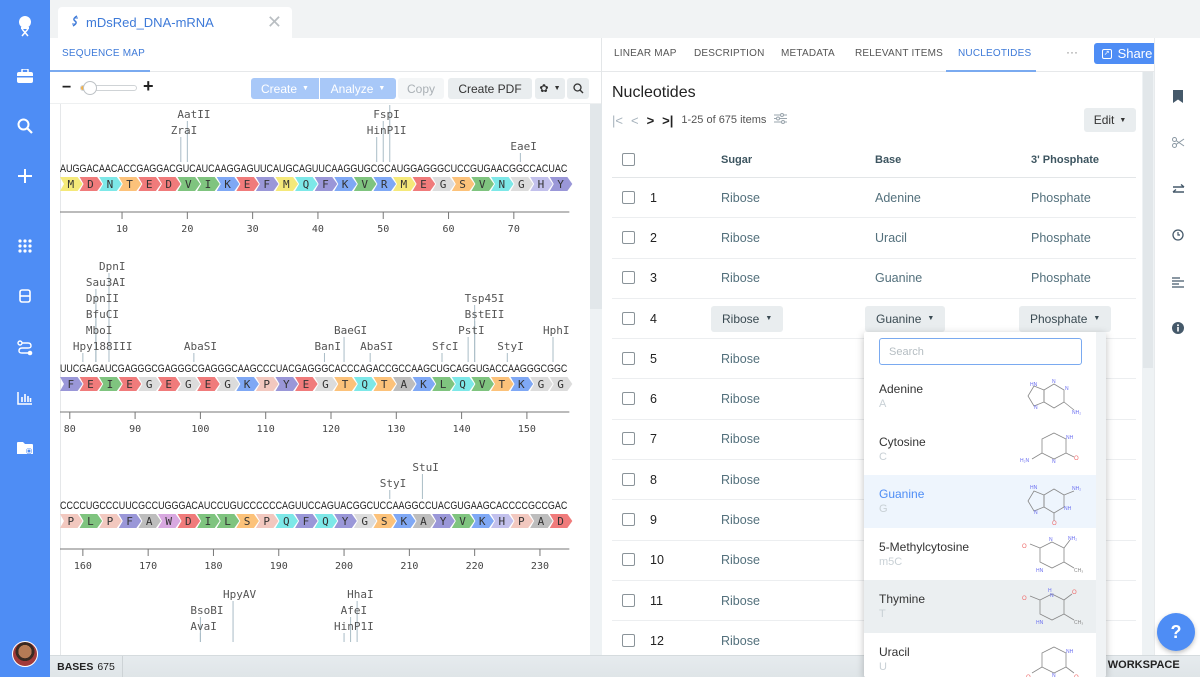 The image size is (1200, 677). Describe the element at coordinates (1110, 120) in the screenshot. I see `edit-button: Edit ▼` at that location.